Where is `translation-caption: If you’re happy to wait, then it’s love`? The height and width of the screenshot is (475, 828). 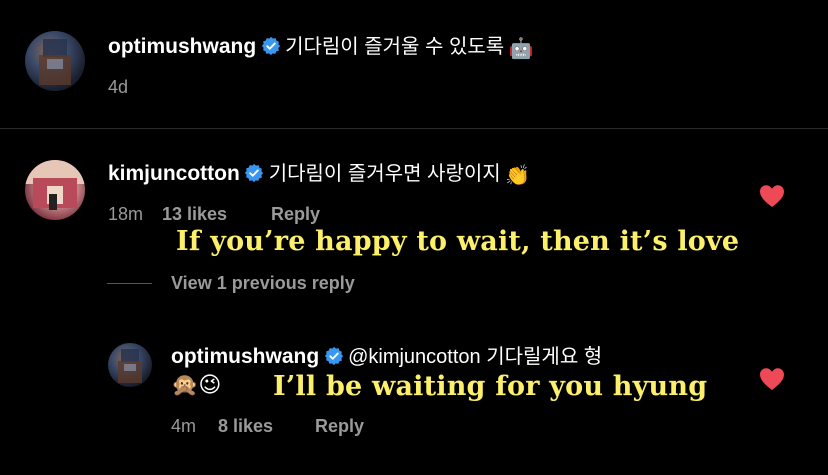
translation-caption: If you’re happy to wait, then it’s love is located at coordinates (458, 241).